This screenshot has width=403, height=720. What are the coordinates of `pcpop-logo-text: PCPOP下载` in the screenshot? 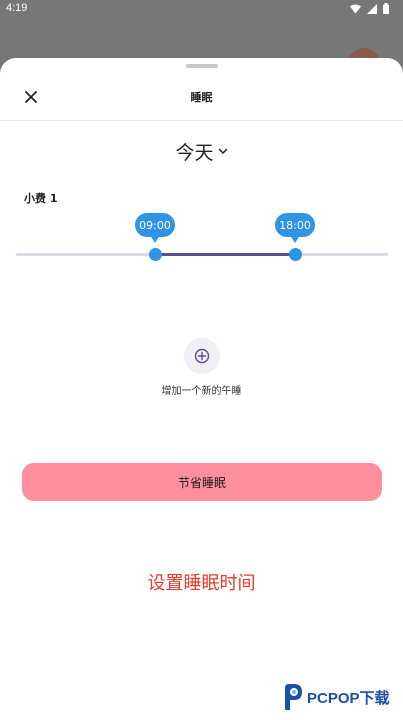 It's located at (348, 698).